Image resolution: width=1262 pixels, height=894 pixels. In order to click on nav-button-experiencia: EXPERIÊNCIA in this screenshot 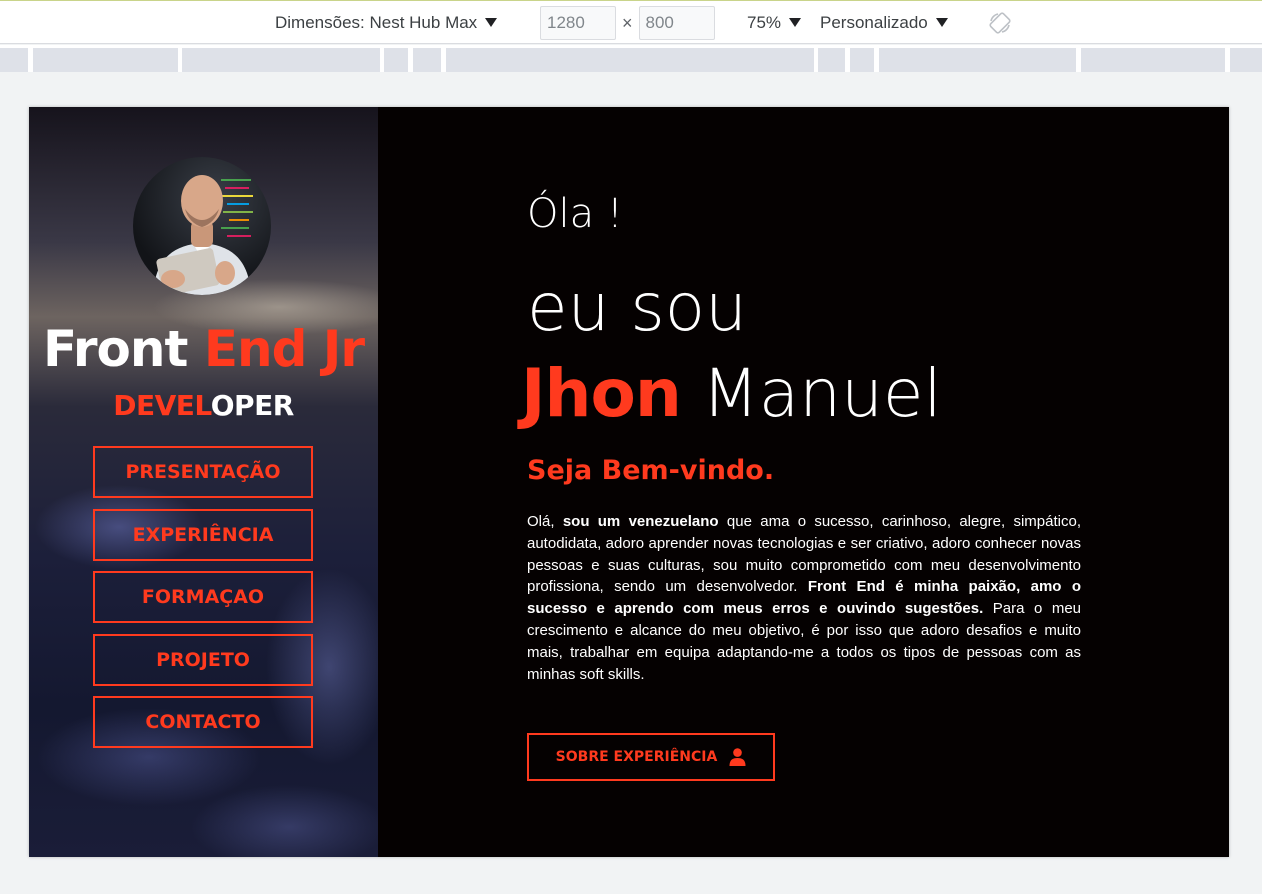, I will do `click(203, 534)`.